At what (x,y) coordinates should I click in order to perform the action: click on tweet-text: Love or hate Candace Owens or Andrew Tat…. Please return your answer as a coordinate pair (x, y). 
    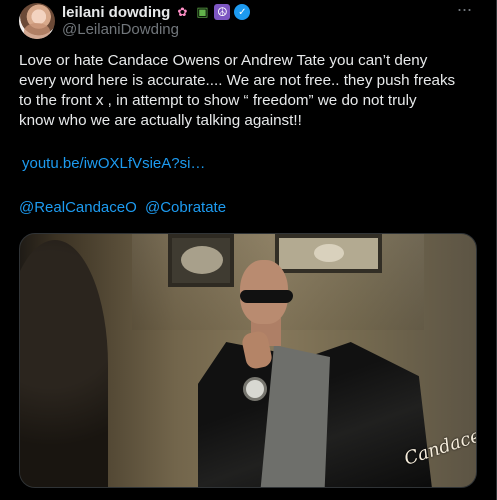
    Looking at the image, I should click on (250, 91).